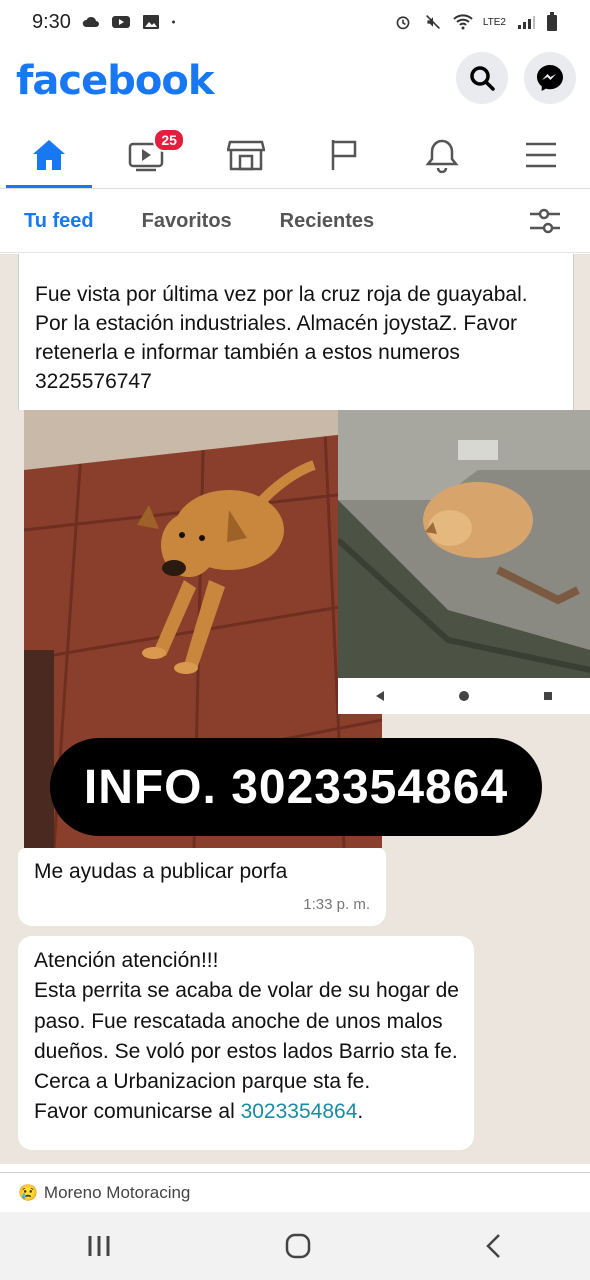 This screenshot has width=590, height=1280. I want to click on info-phone-overlay: INFO. 3023354864, so click(296, 787).